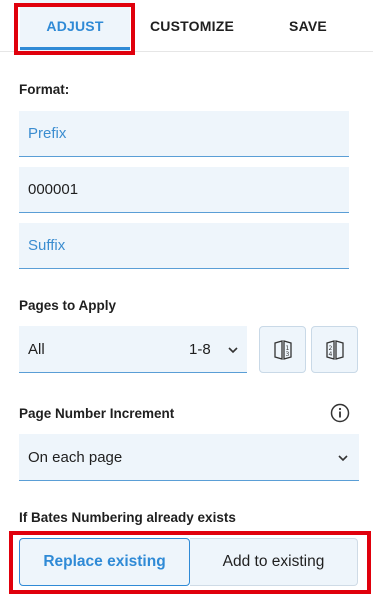  Describe the element at coordinates (287, 354) in the screenshot. I see `svg-text: 3` at that location.